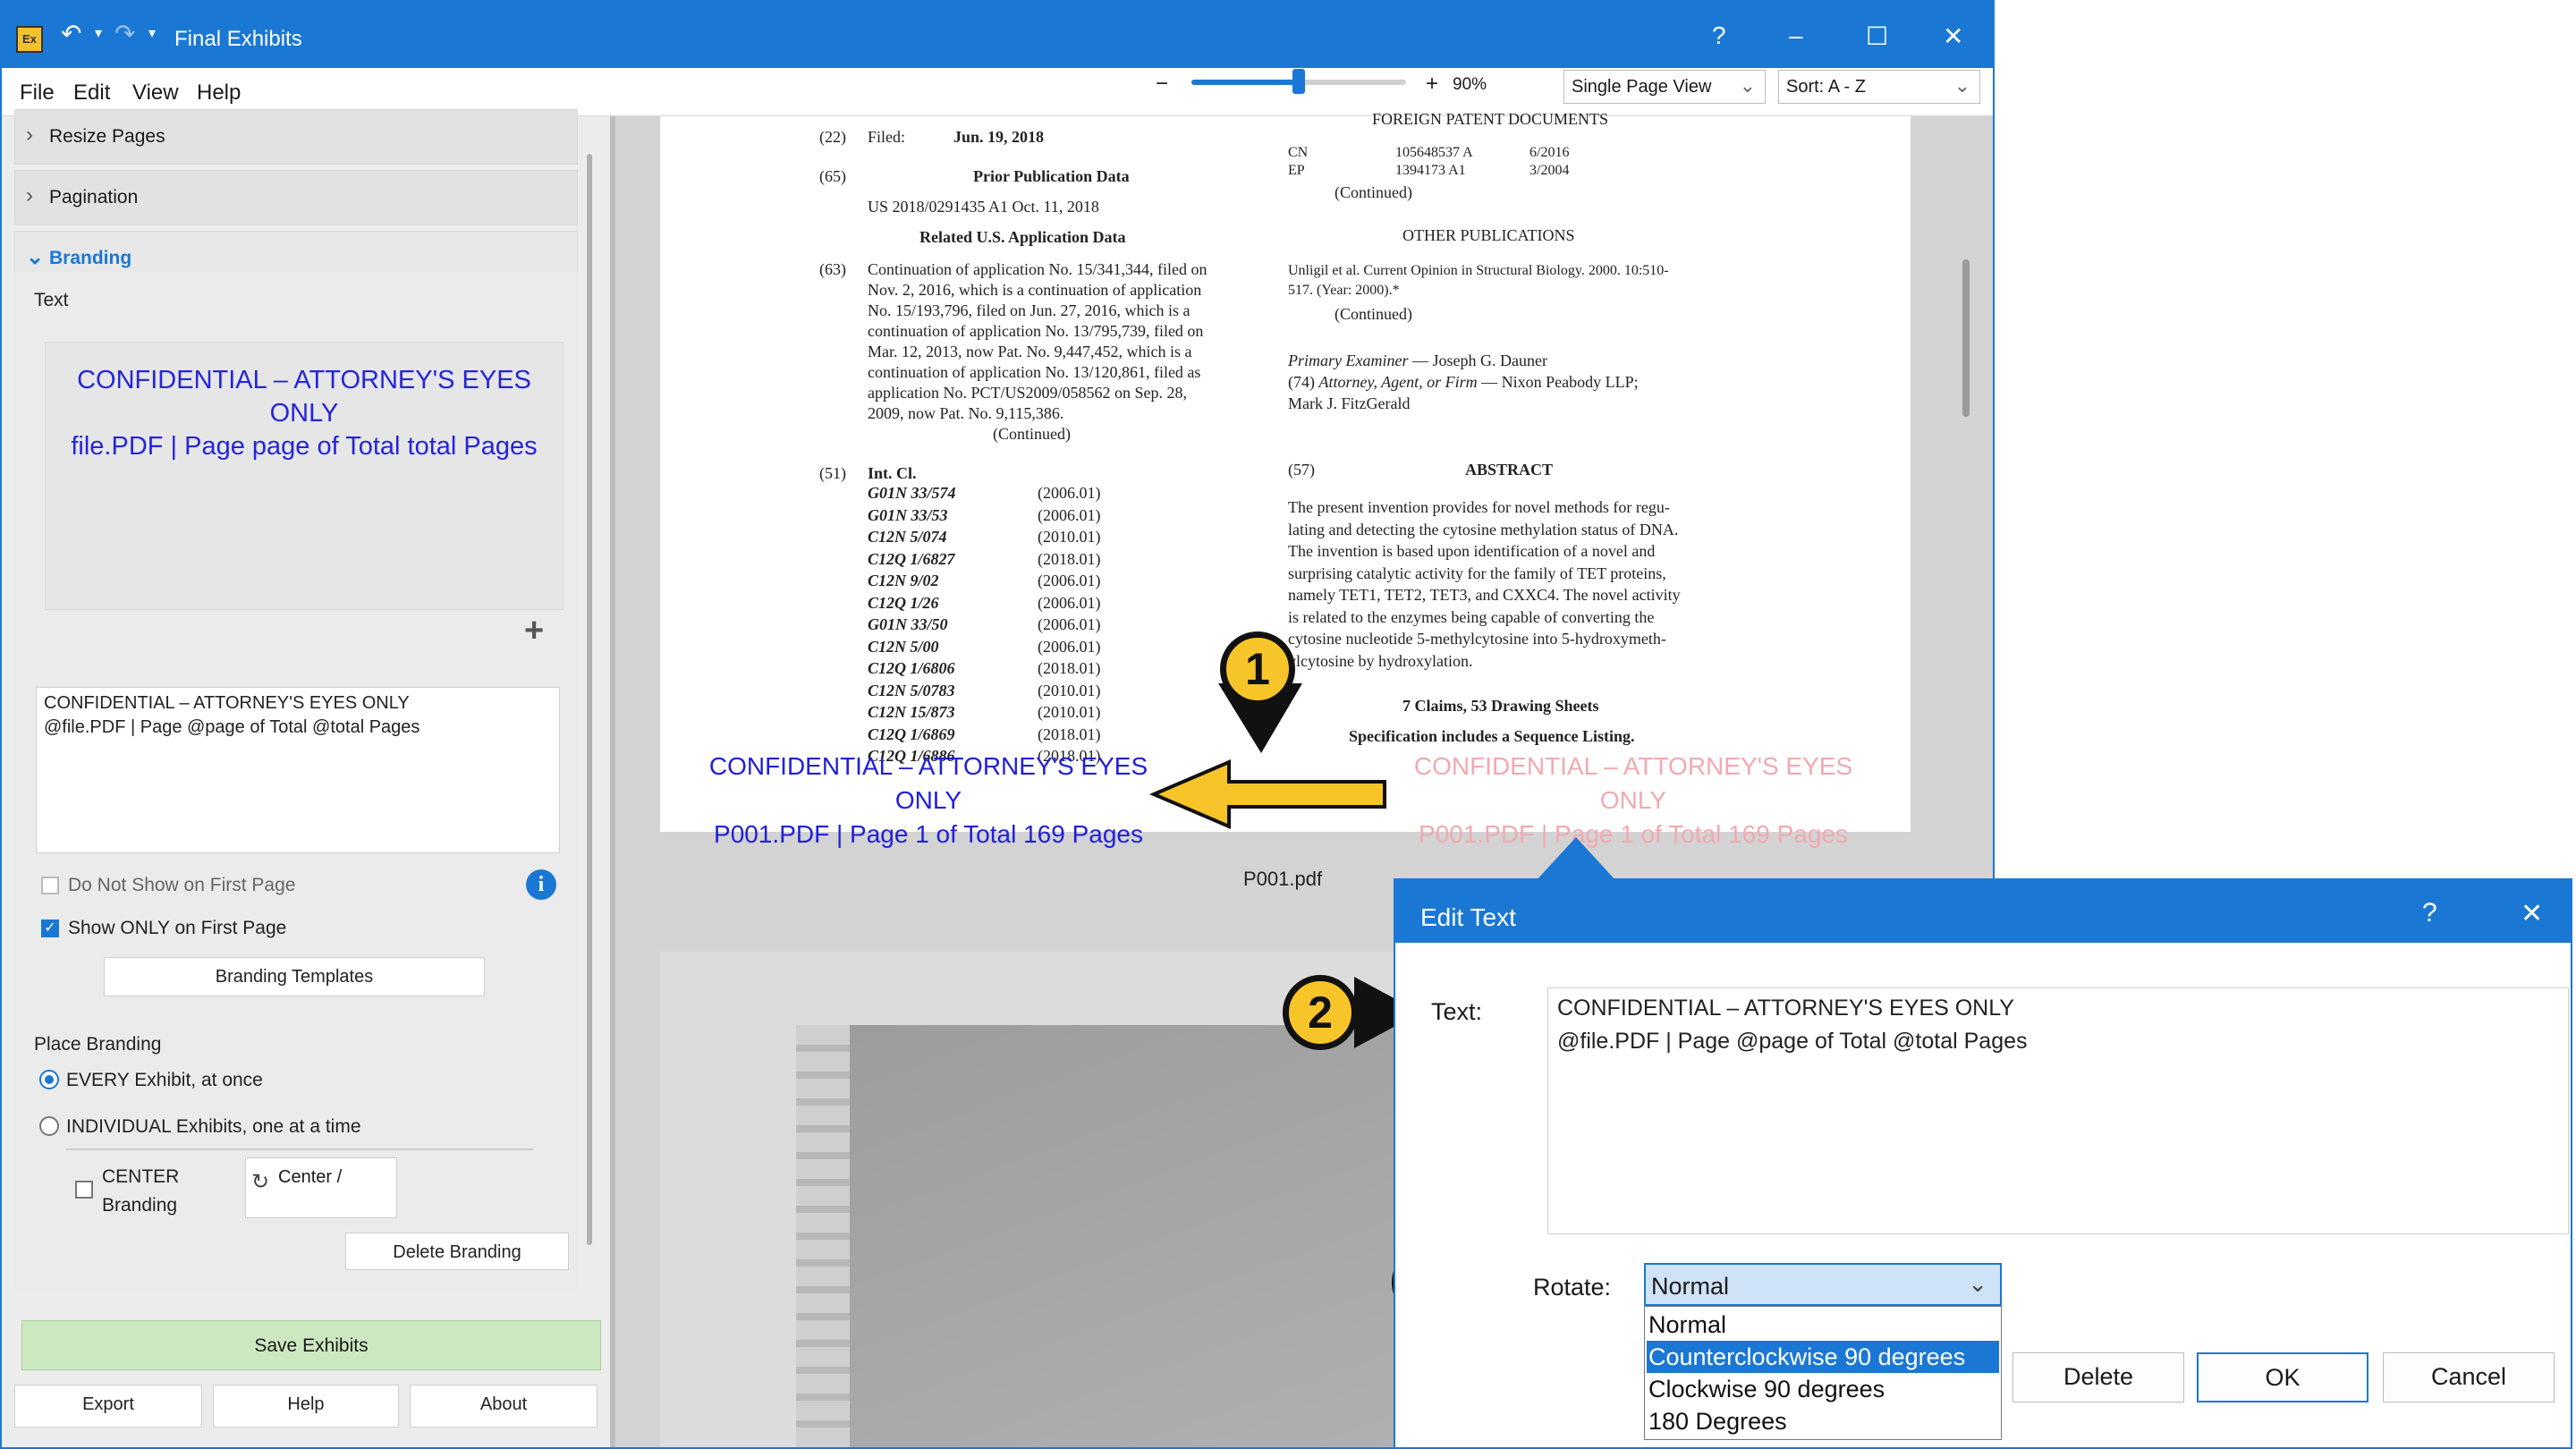 Image resolution: width=2576 pixels, height=1449 pixels. What do you see at coordinates (1457, 1011) in the screenshot?
I see `dialog-text-label: Text:` at bounding box center [1457, 1011].